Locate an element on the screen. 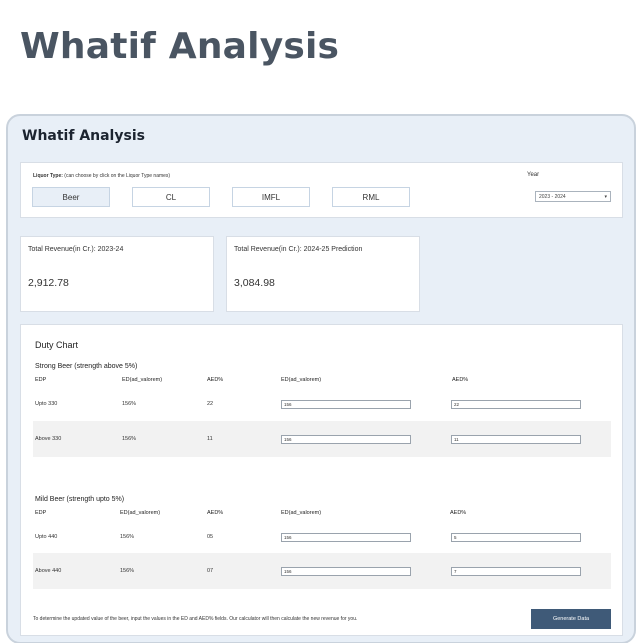 This screenshot has height=643, width=644. chevron-down-icon: ▾ is located at coordinates (605, 196).